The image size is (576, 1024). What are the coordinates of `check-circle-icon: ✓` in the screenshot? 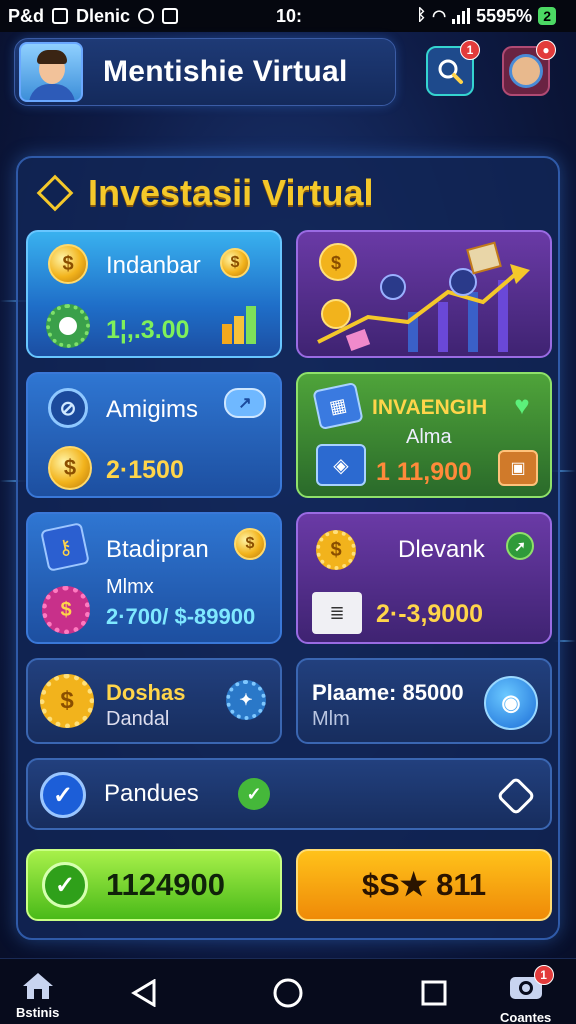 It's located at (254, 794).